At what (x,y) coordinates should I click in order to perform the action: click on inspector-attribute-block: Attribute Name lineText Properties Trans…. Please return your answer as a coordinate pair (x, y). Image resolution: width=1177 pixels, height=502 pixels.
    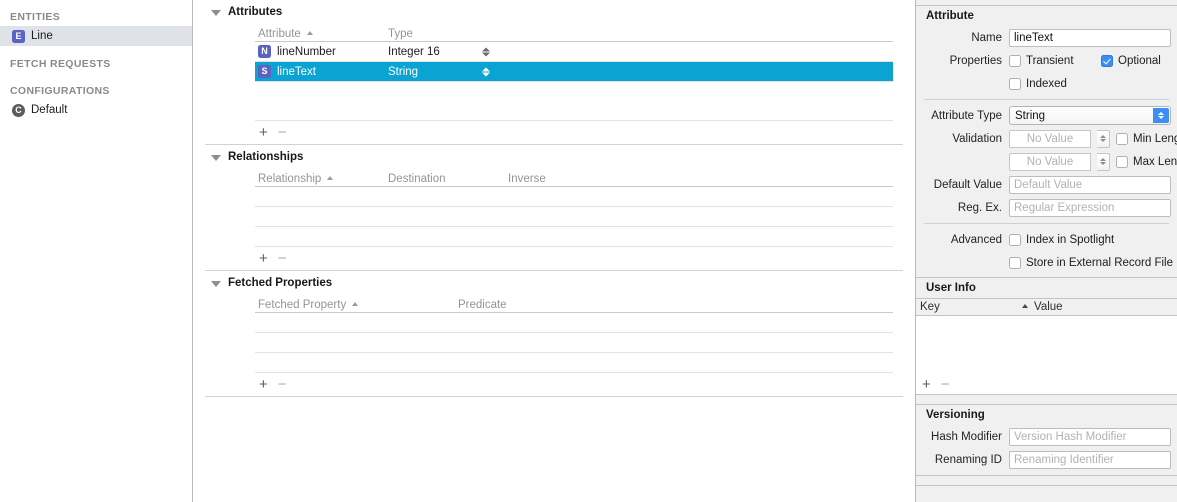
    Looking at the image, I should click on (1046, 142).